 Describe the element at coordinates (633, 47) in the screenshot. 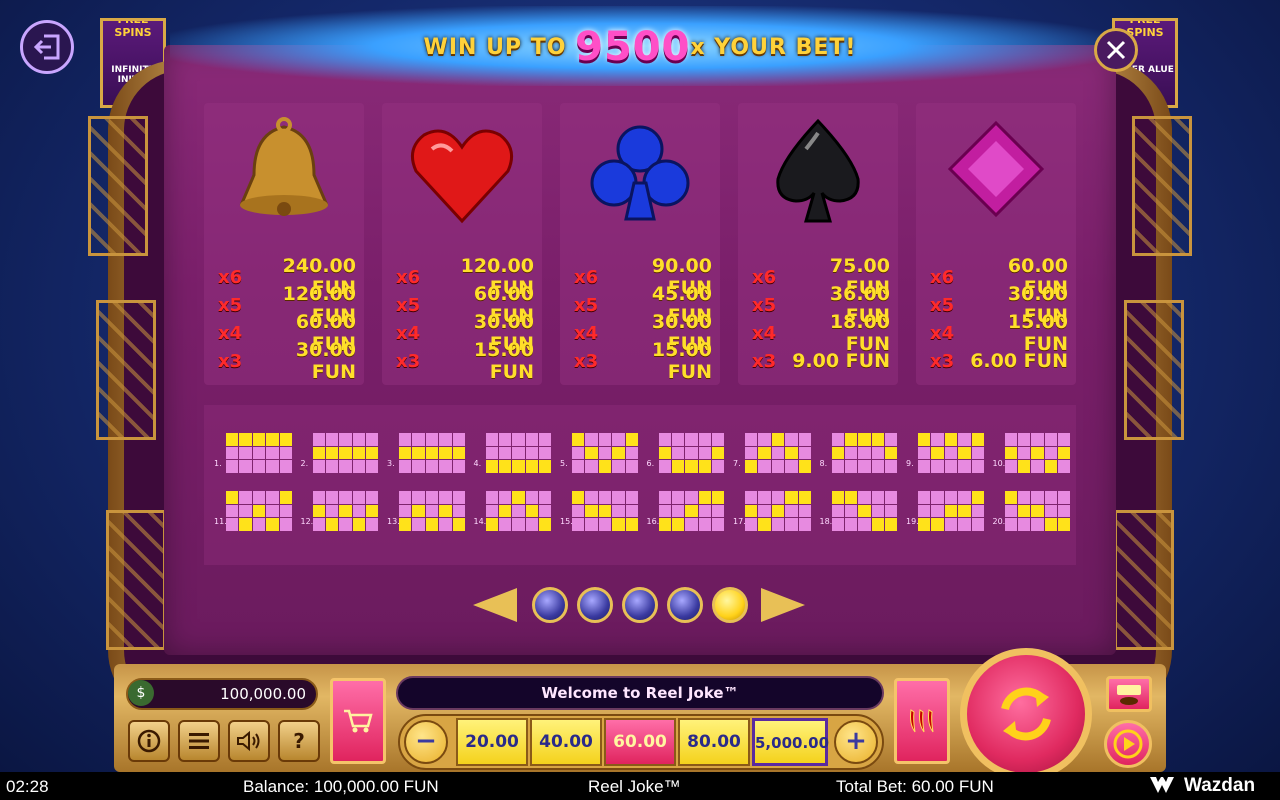

I see `banner-multiplier: 9500` at that location.